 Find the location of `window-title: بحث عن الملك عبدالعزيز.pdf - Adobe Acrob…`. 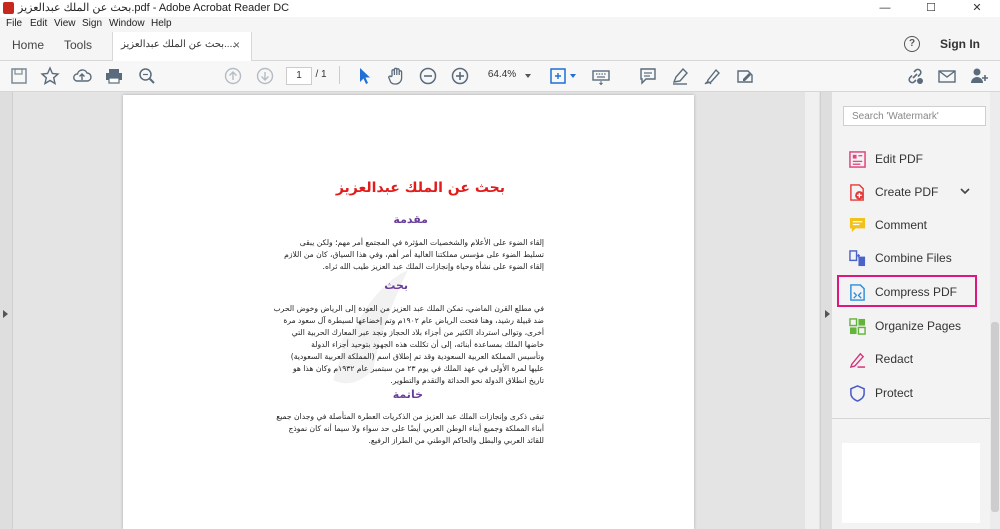

window-title: بحث عن الملك عبدالعزيز.pdf - Adobe Acrob… is located at coordinates (154, 8).